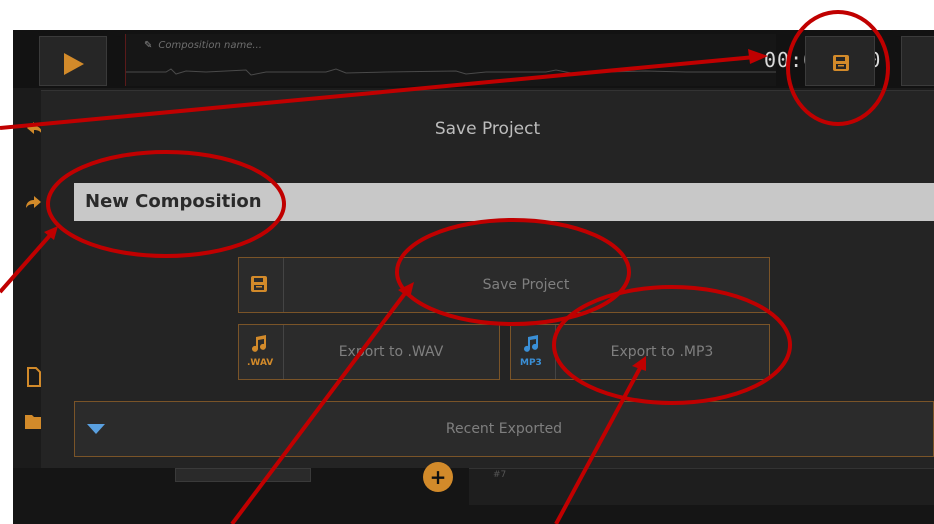 The height and width of the screenshot is (524, 934). Describe the element at coordinates (504, 202) in the screenshot. I see `project-name-input: New Composition` at that location.